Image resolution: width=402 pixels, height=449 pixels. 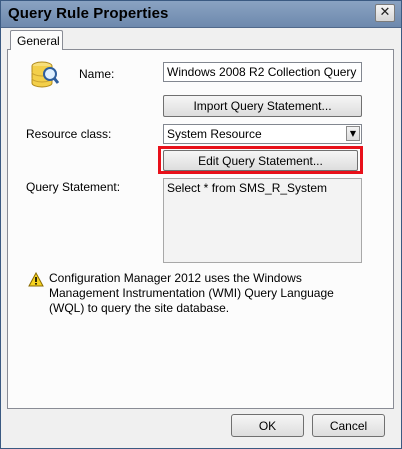 What do you see at coordinates (267, 425) in the screenshot?
I see `ok-button: OK` at bounding box center [267, 425].